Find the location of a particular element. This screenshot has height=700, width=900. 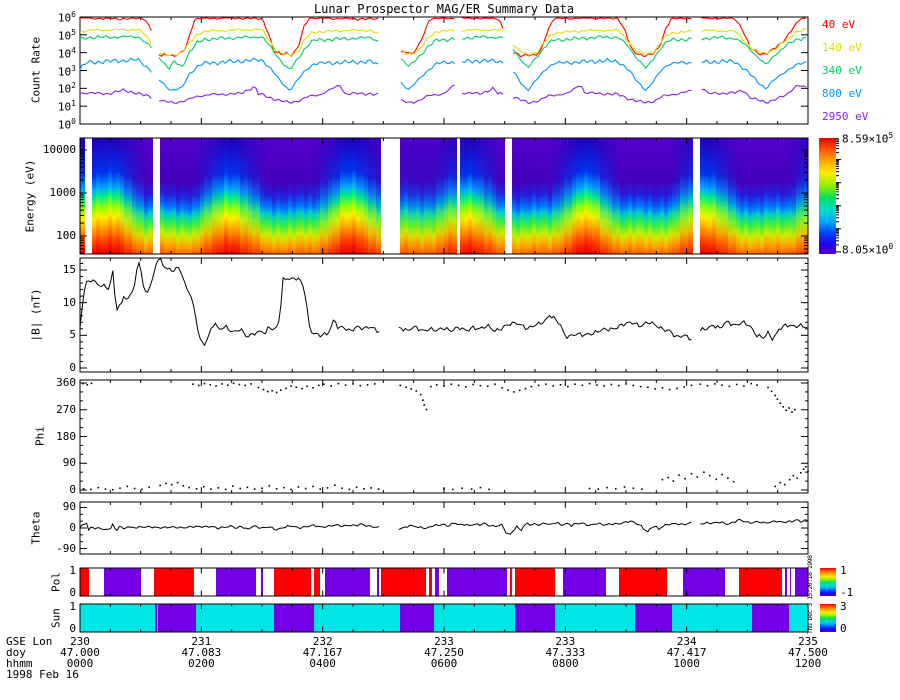

colorbar-min-label: 8.05×100 is located at coordinates (868, 249).